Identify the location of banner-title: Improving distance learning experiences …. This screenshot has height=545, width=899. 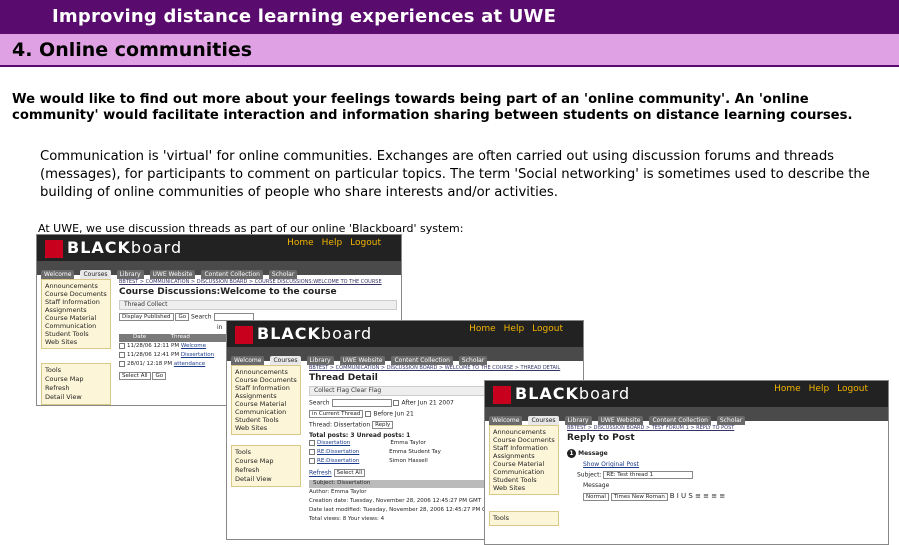
(304, 16).